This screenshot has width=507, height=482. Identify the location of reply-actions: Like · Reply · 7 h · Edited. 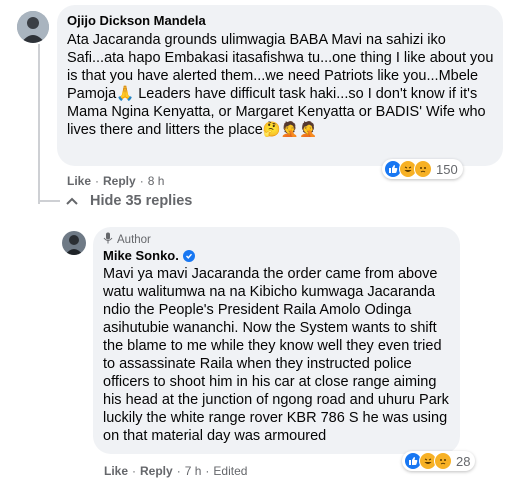
(175, 471).